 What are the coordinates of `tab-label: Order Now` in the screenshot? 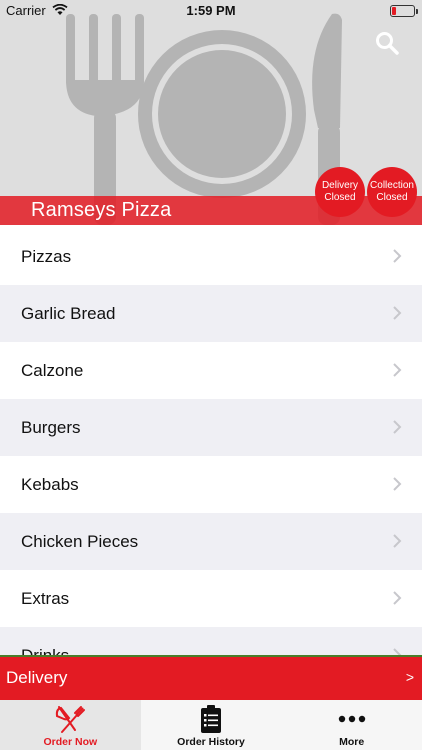 It's located at (70, 742).